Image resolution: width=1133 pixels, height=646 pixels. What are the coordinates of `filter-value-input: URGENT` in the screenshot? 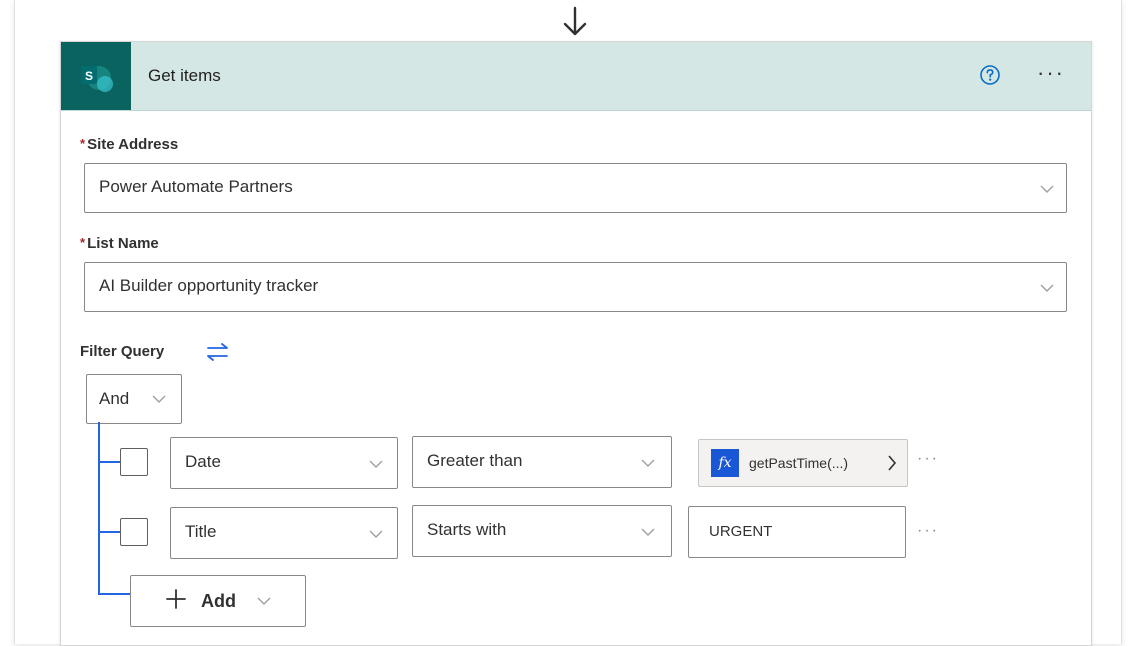 It's located at (797, 532).